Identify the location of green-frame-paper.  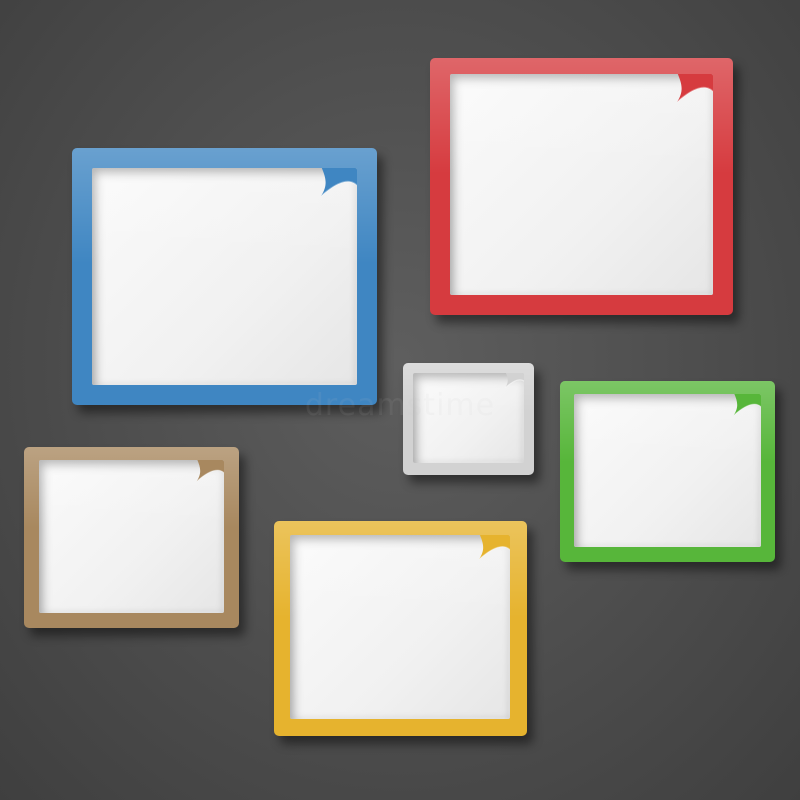
(667, 470).